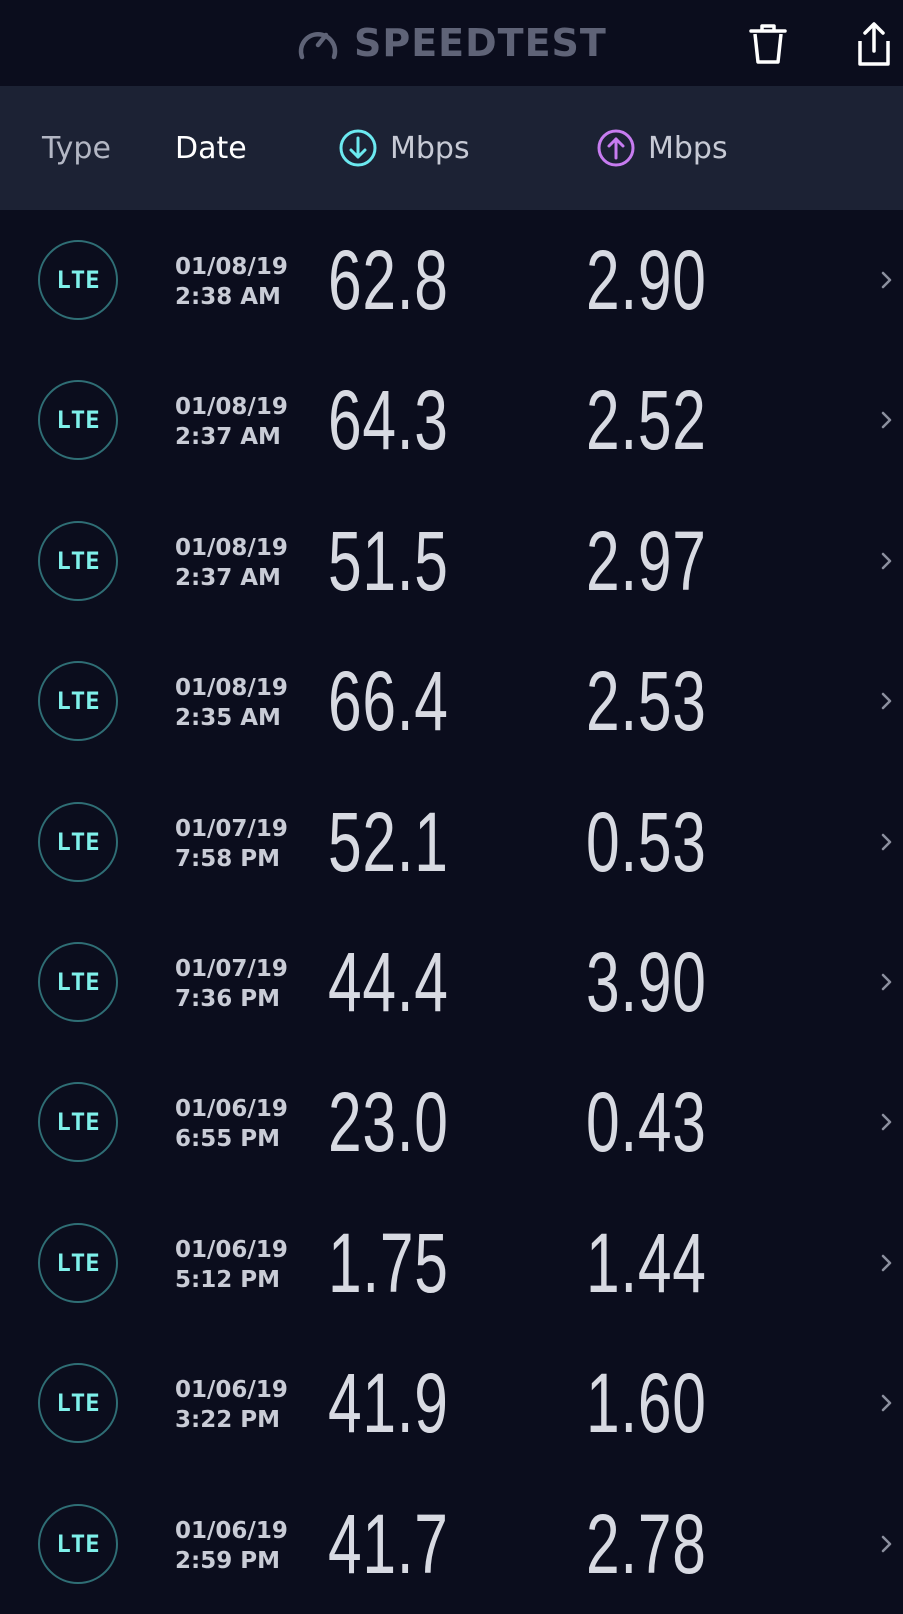 Image resolution: width=903 pixels, height=1614 pixels. I want to click on sort-download: Mbps, so click(404, 148).